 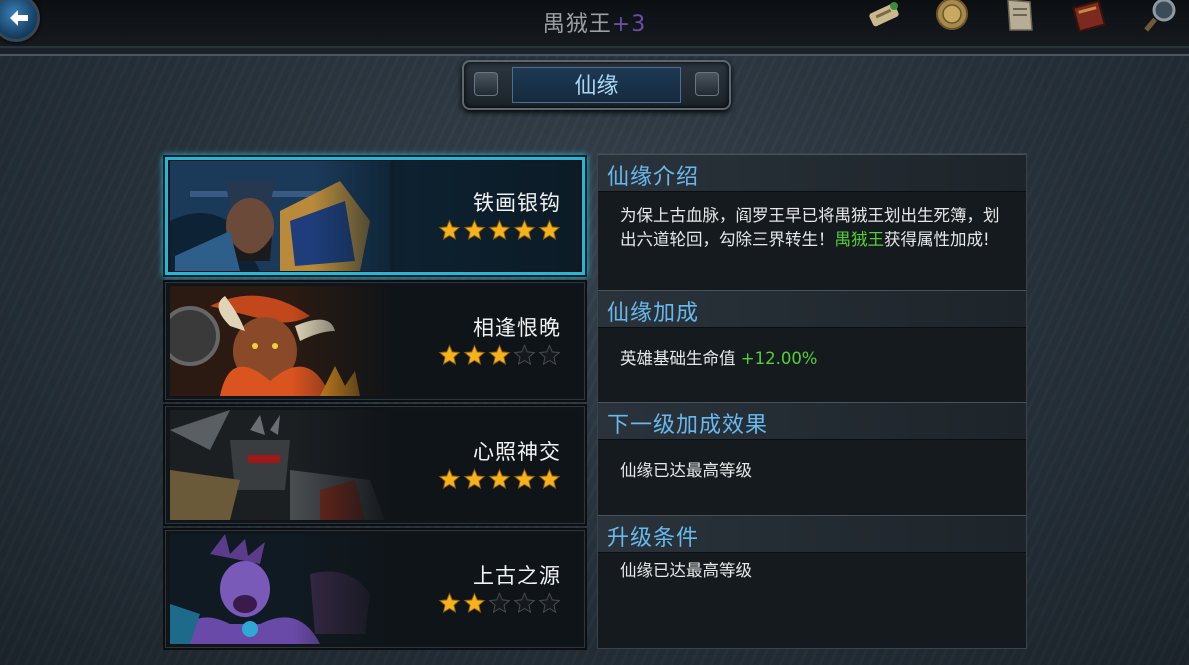 I want to click on bonus-value: +12.00%, so click(x=779, y=358).